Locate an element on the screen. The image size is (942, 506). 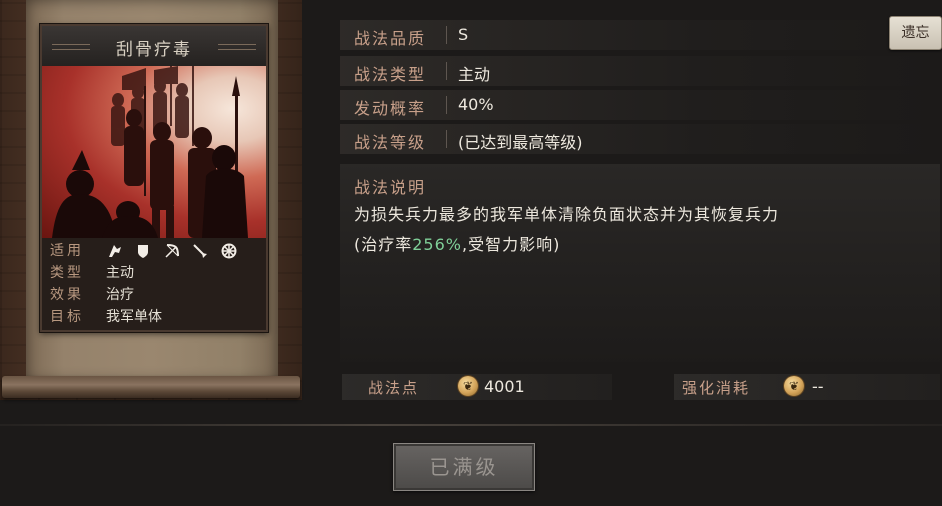
info-row-type: 类型 主动 is located at coordinates (155, 273).